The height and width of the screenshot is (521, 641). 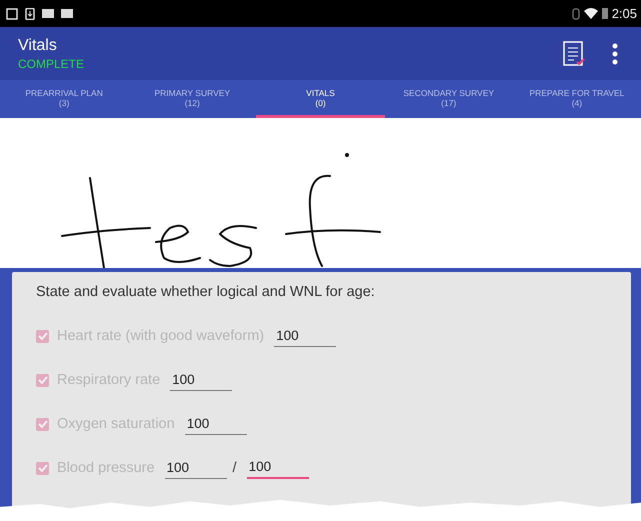 What do you see at coordinates (448, 99) in the screenshot?
I see `section-tab: SECONDARY SURVEY (17)` at bounding box center [448, 99].